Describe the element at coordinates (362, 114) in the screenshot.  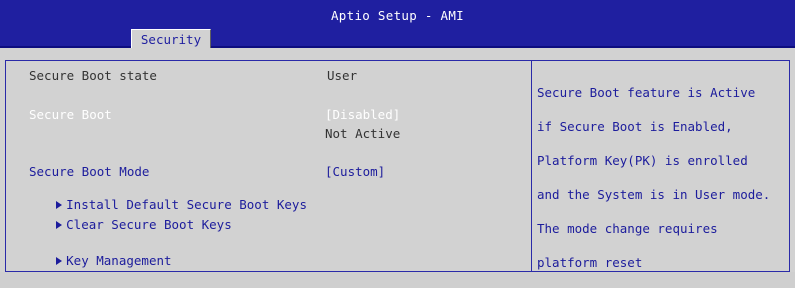
I see `secure-boot-value: [Disabled]` at that location.